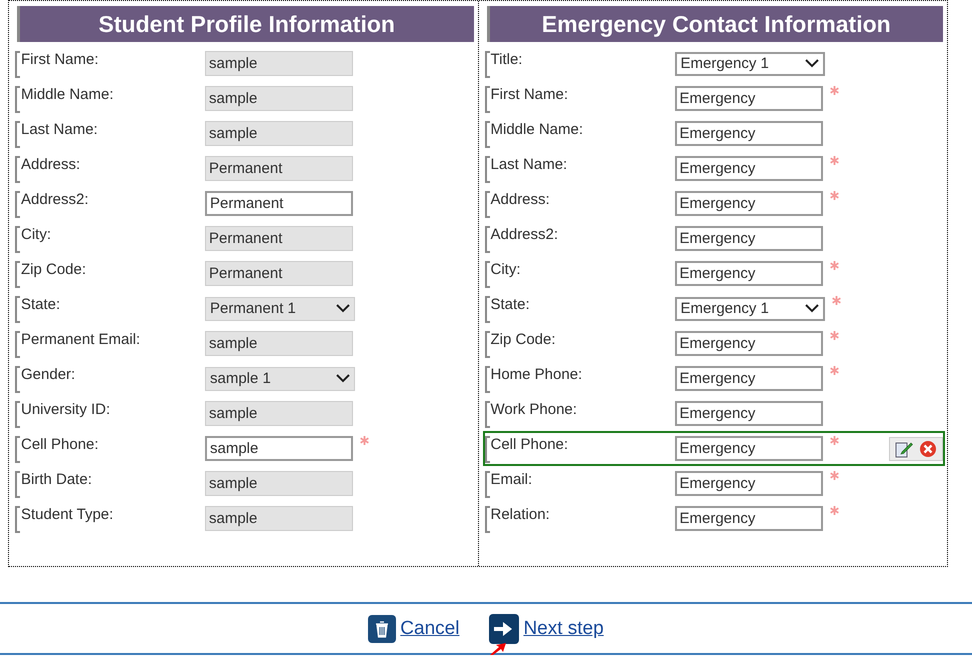 Image resolution: width=972 pixels, height=656 pixels. Describe the element at coordinates (714, 24) in the screenshot. I see `section-header: Emergency Contact Information` at that location.